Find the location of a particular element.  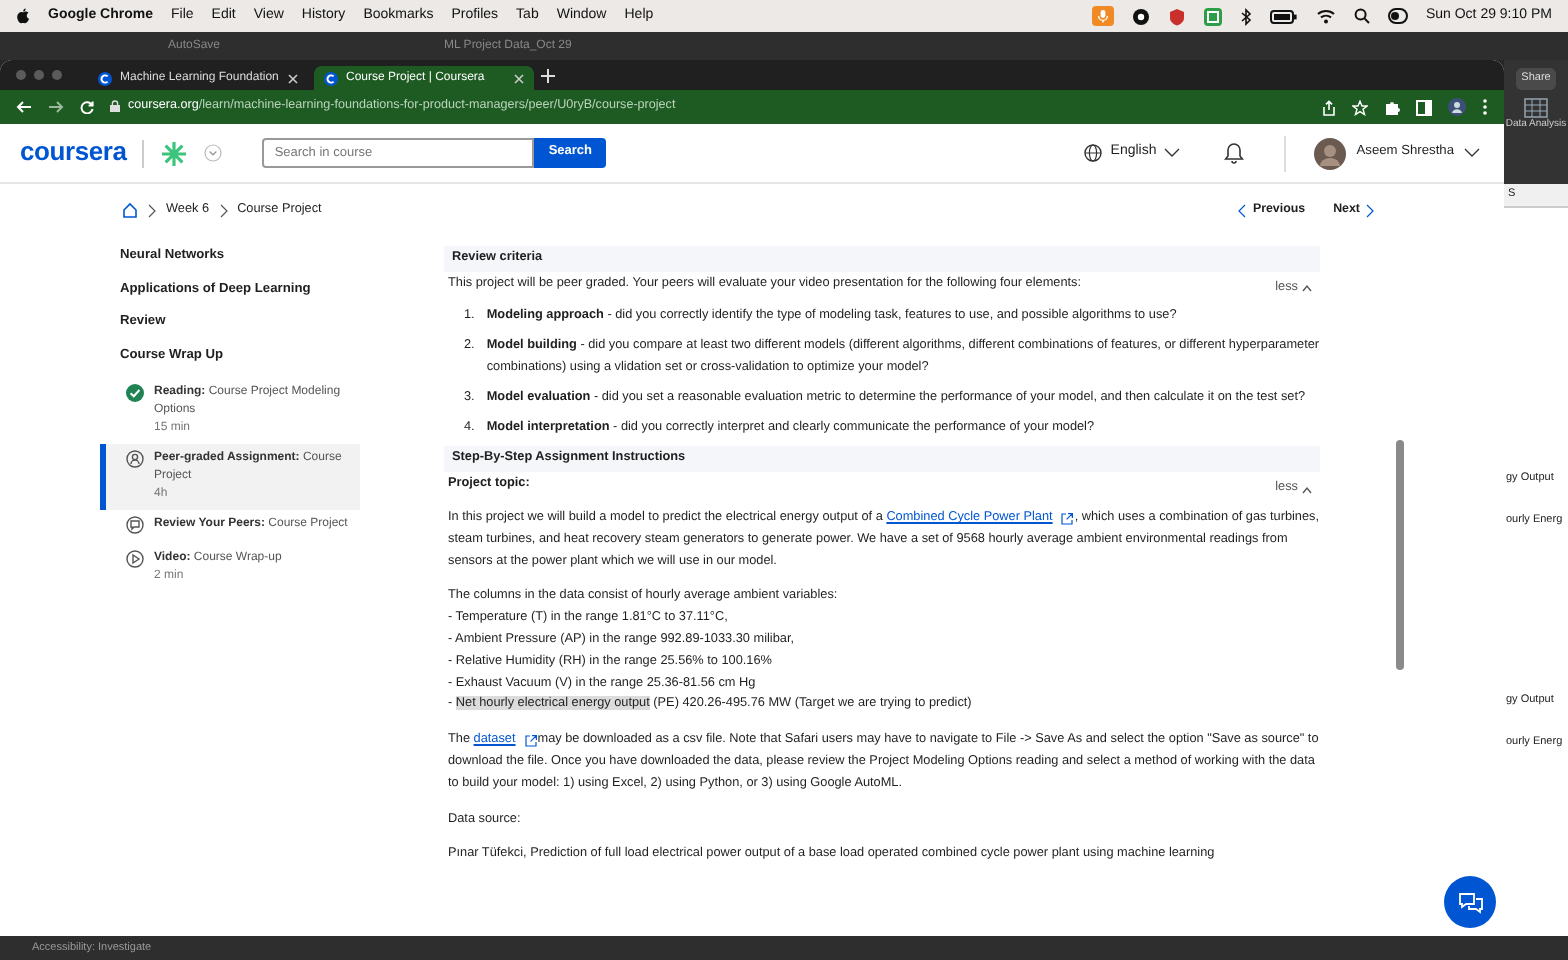

wifi-icon is located at coordinates (1325, 16).